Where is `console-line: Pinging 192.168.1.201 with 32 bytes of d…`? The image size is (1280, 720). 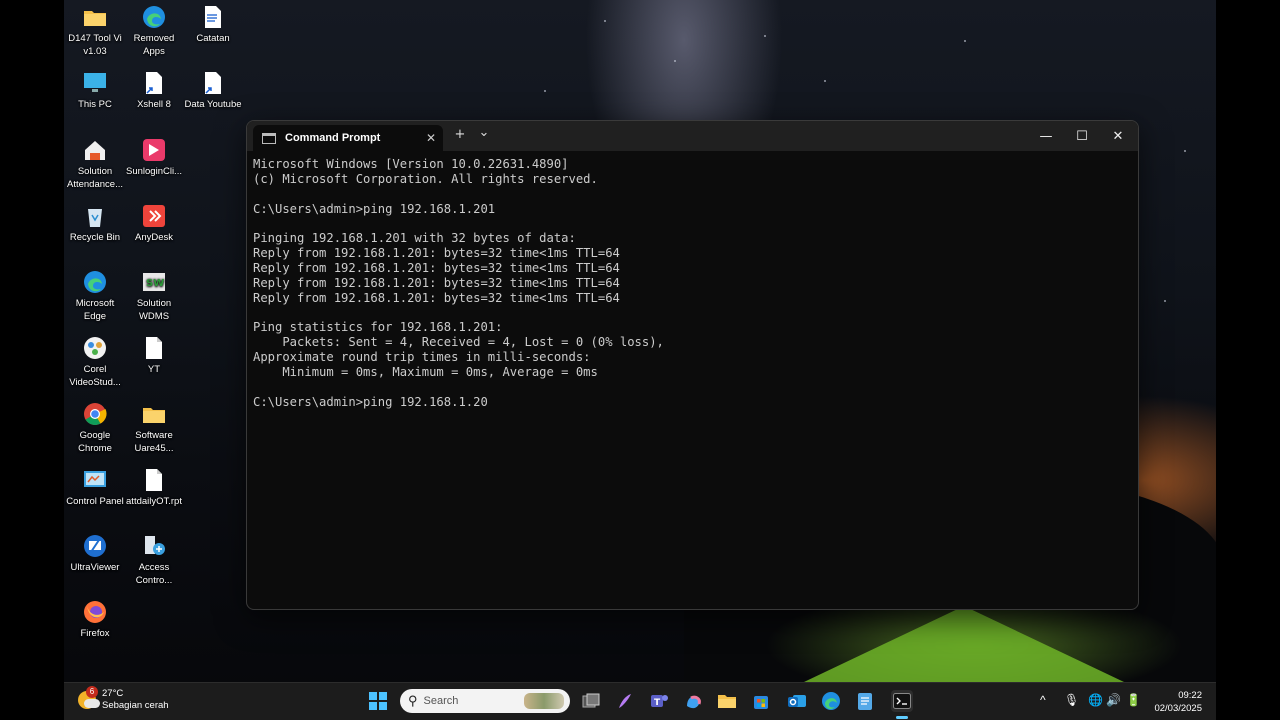 console-line: Pinging 192.168.1.201 with 32 bytes of d… is located at coordinates (414, 238).